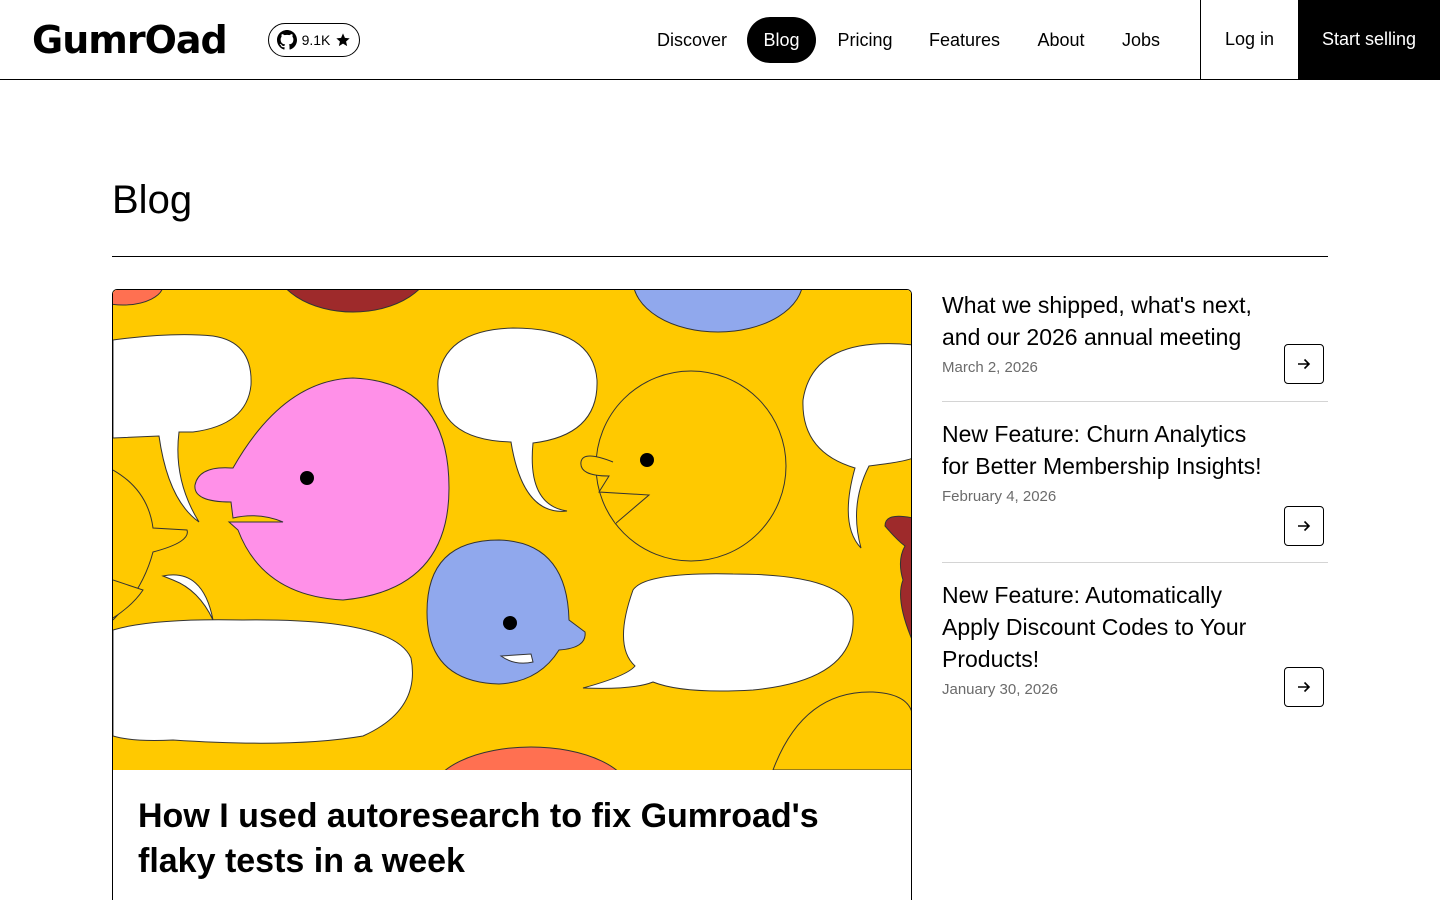 The width and height of the screenshot is (1440, 900). What do you see at coordinates (1061, 40) in the screenshot?
I see `nav-about: About` at bounding box center [1061, 40].